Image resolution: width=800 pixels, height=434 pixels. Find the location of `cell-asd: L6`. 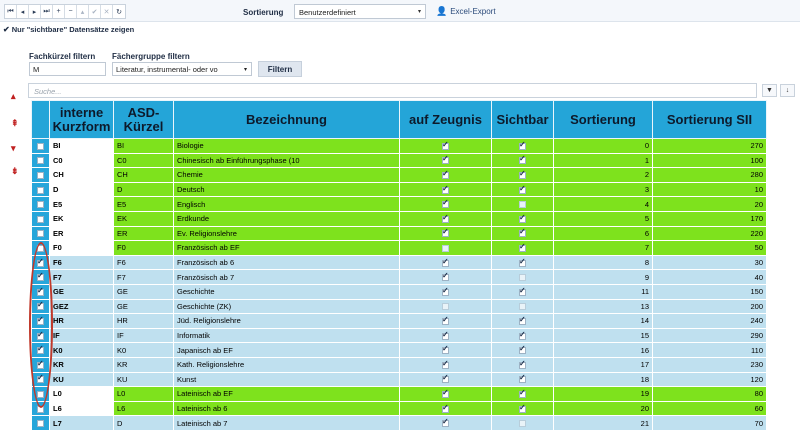

cell-asd: L6 is located at coordinates (143, 408).